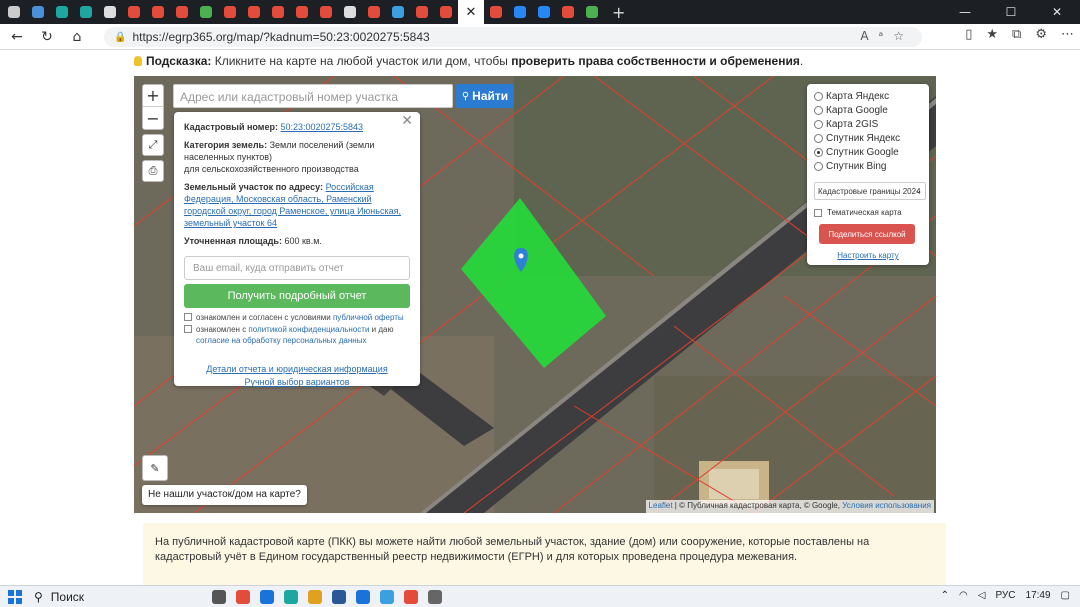 The height and width of the screenshot is (607, 1080). What do you see at coordinates (153, 145) in the screenshot?
I see `fullscreen-icon: ⤢` at bounding box center [153, 145].